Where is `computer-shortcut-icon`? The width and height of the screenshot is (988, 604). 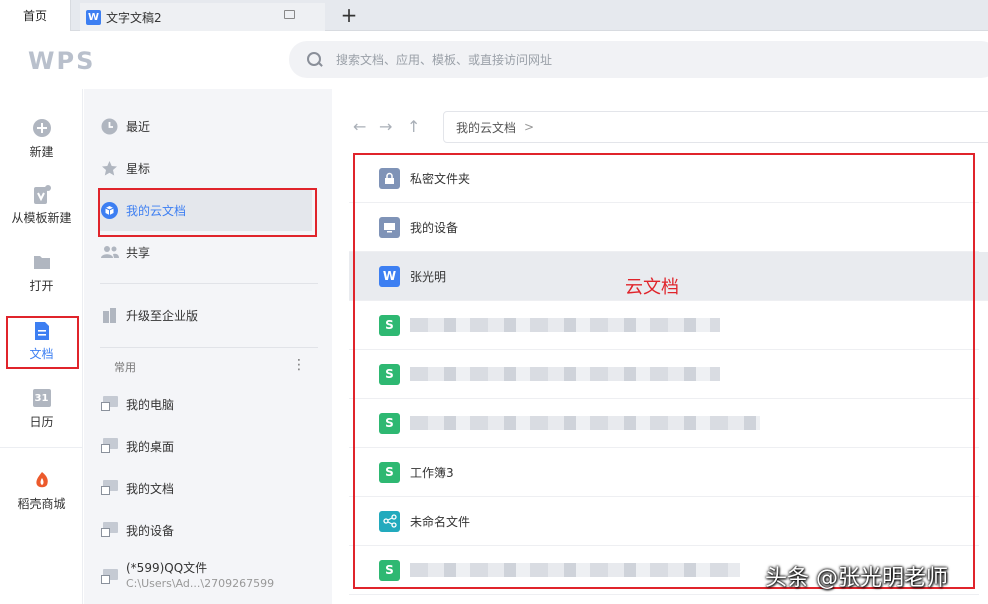
computer-shortcut-icon is located at coordinates (109, 404).